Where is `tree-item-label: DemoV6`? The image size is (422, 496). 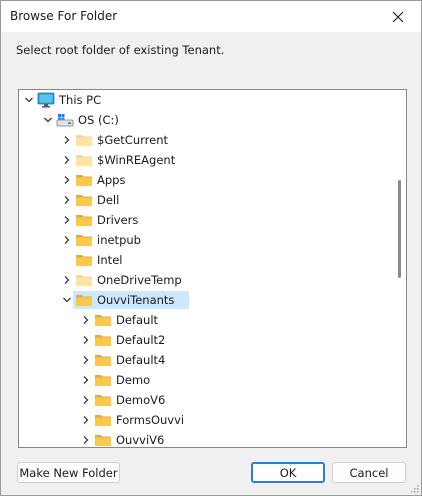 tree-item-label: DemoV6 is located at coordinates (141, 400).